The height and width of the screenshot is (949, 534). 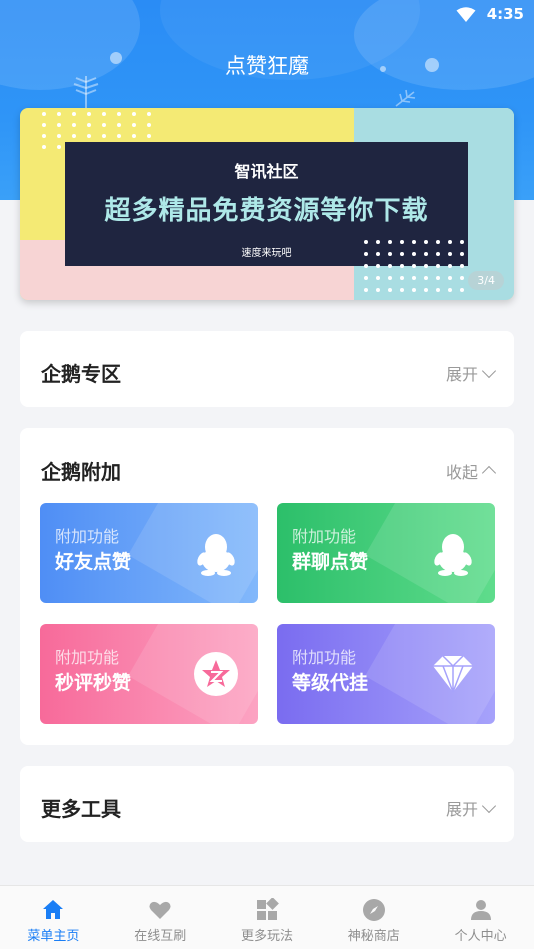 What do you see at coordinates (93, 562) in the screenshot?
I see `feature-label: 好友点赞` at bounding box center [93, 562].